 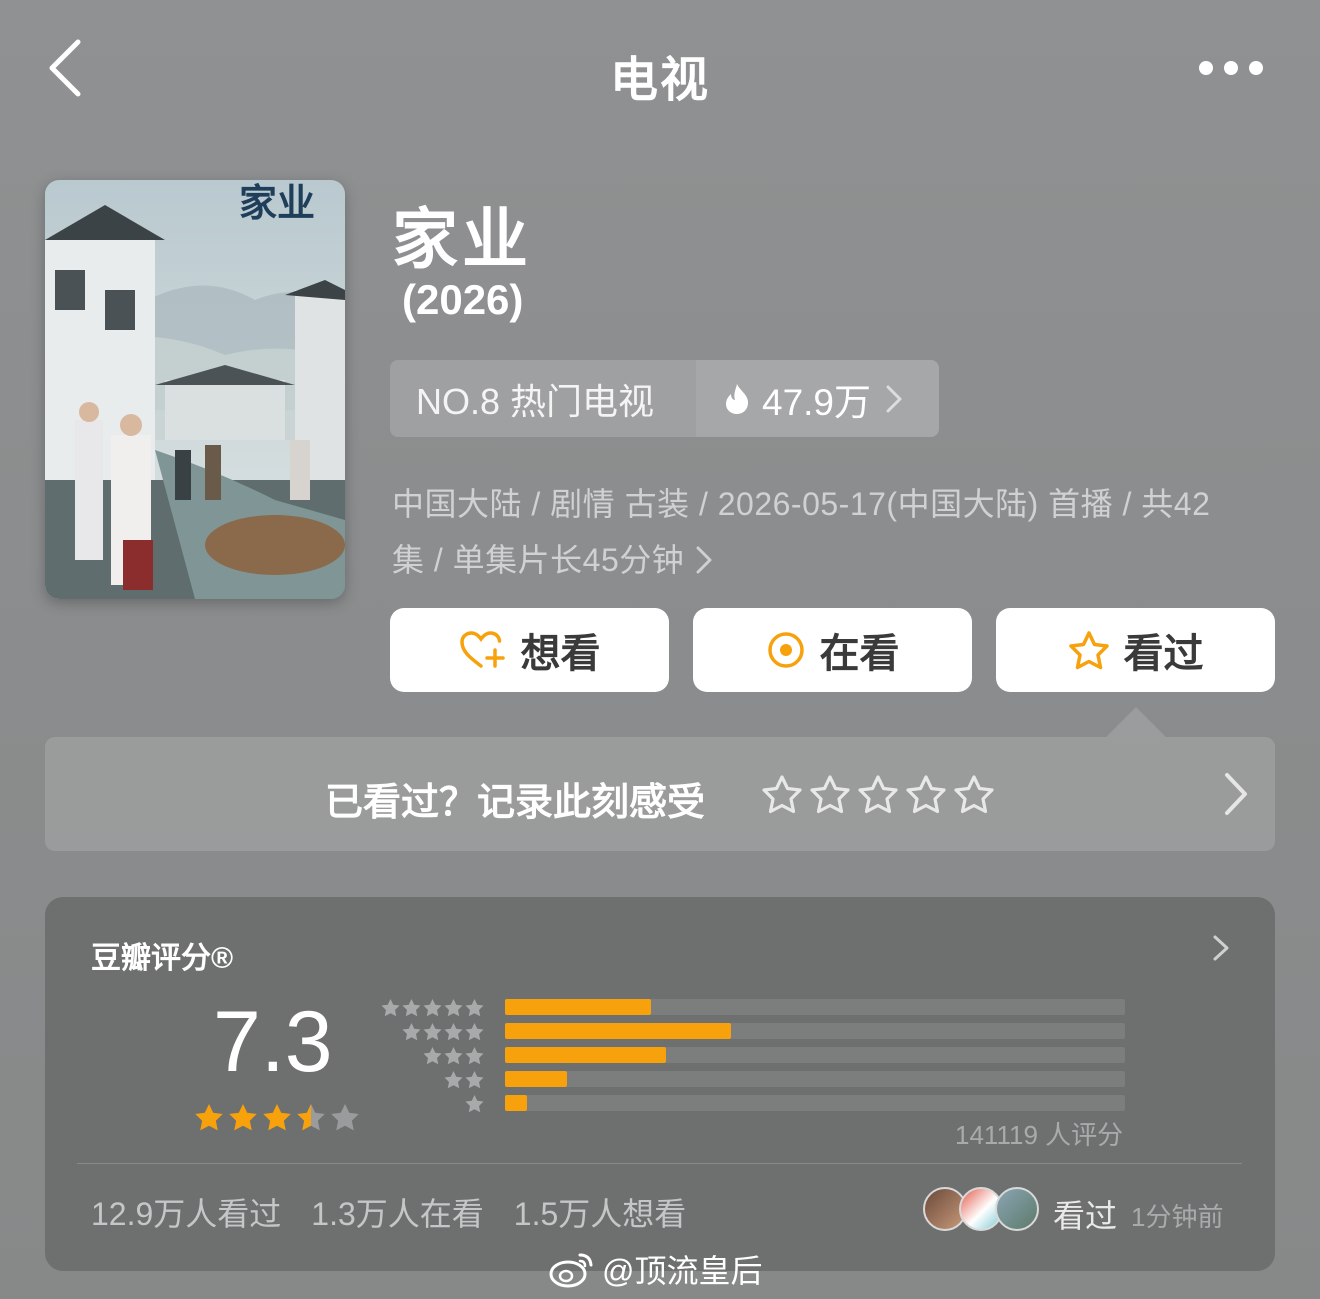 I want to click on watermark-text: @顶流皇后, so click(x=682, y=1271).